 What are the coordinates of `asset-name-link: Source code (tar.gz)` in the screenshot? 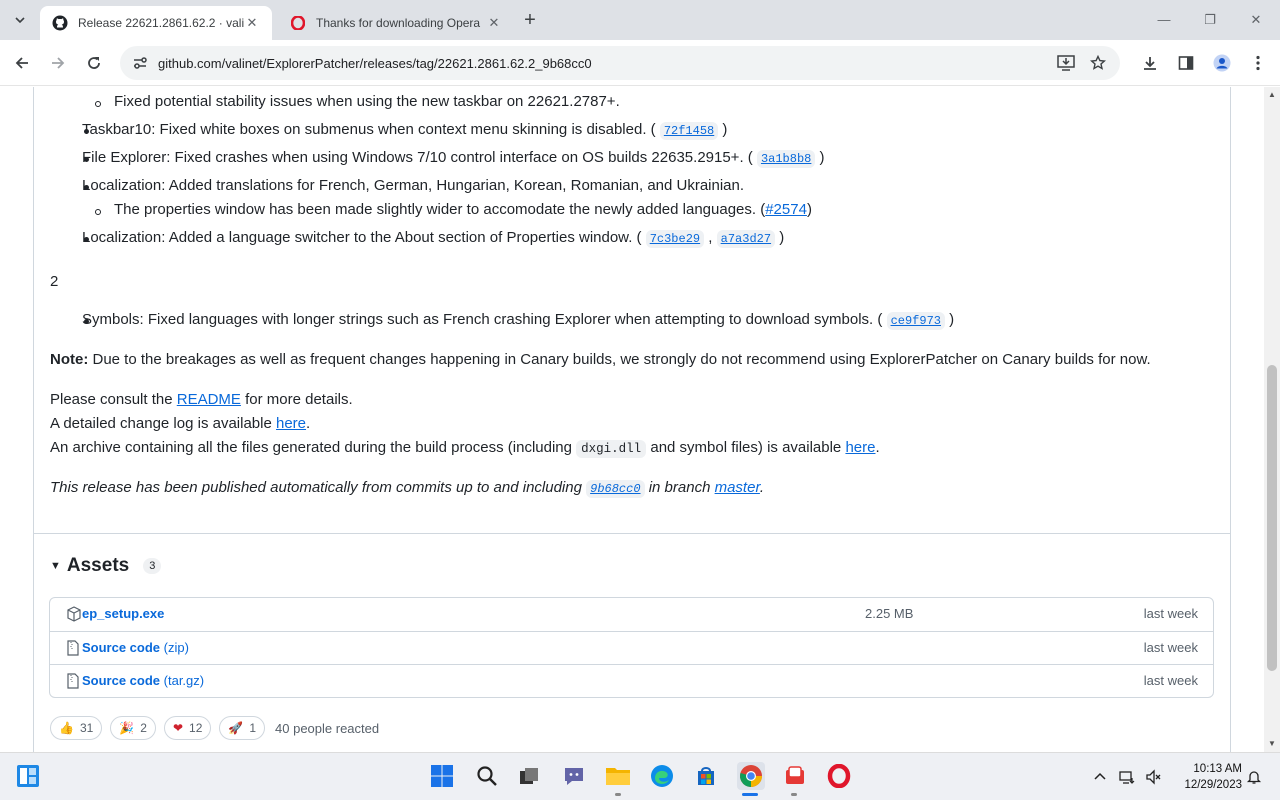 It's located at (143, 680).